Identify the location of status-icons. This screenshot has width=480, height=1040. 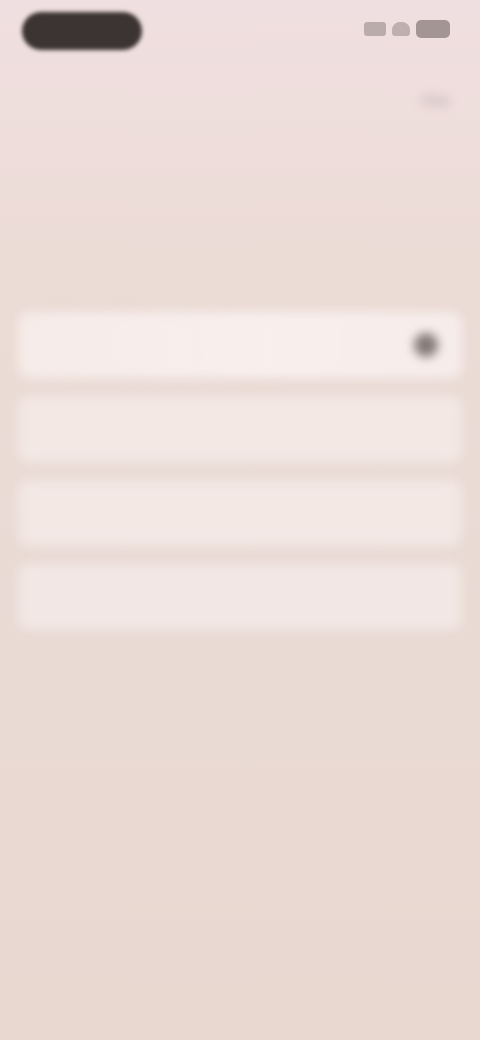
(407, 29).